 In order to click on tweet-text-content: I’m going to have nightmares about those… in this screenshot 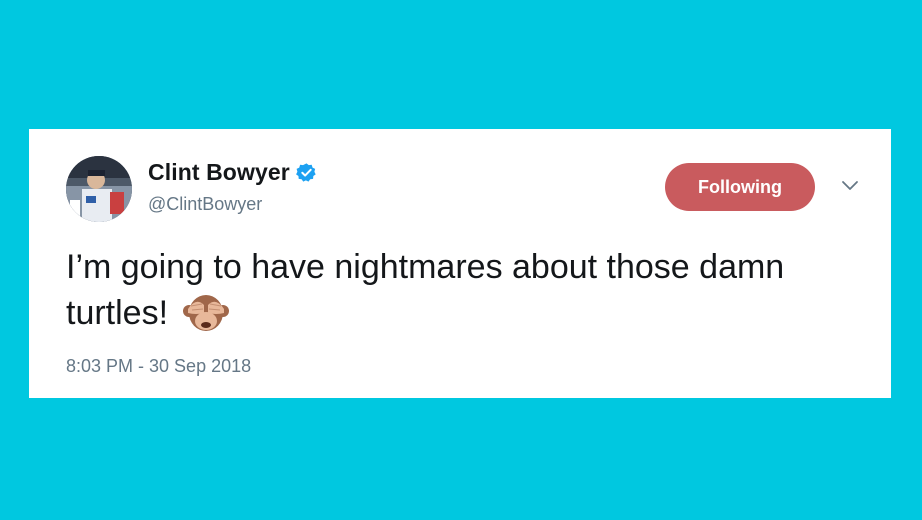, I will do `click(425, 290)`.